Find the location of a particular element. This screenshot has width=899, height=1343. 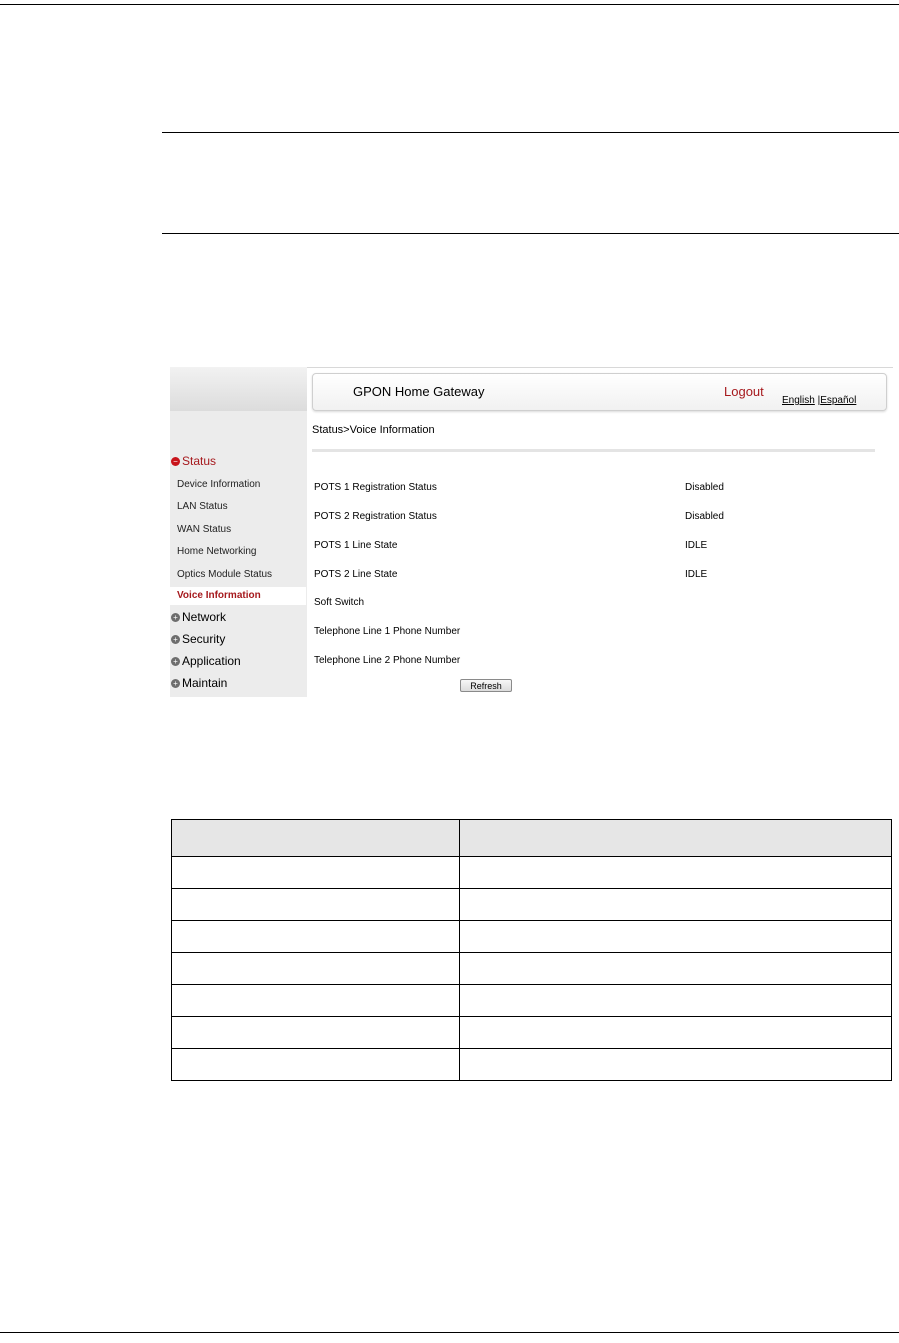

breadcrumb: Status>Voice Information is located at coordinates (373, 430).